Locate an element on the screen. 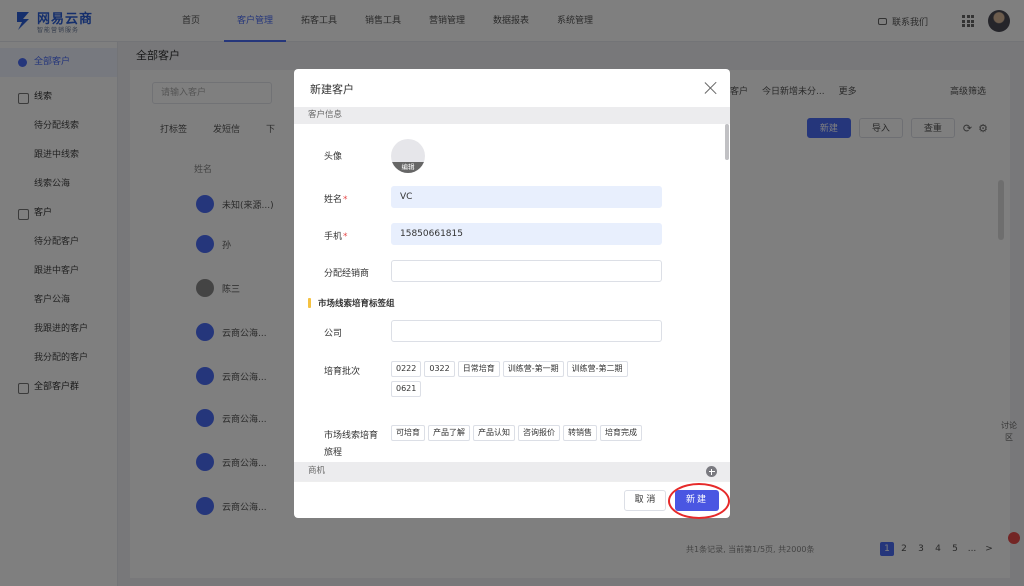 The image size is (1024, 586). journey-tag: 培育完成 is located at coordinates (621, 433).